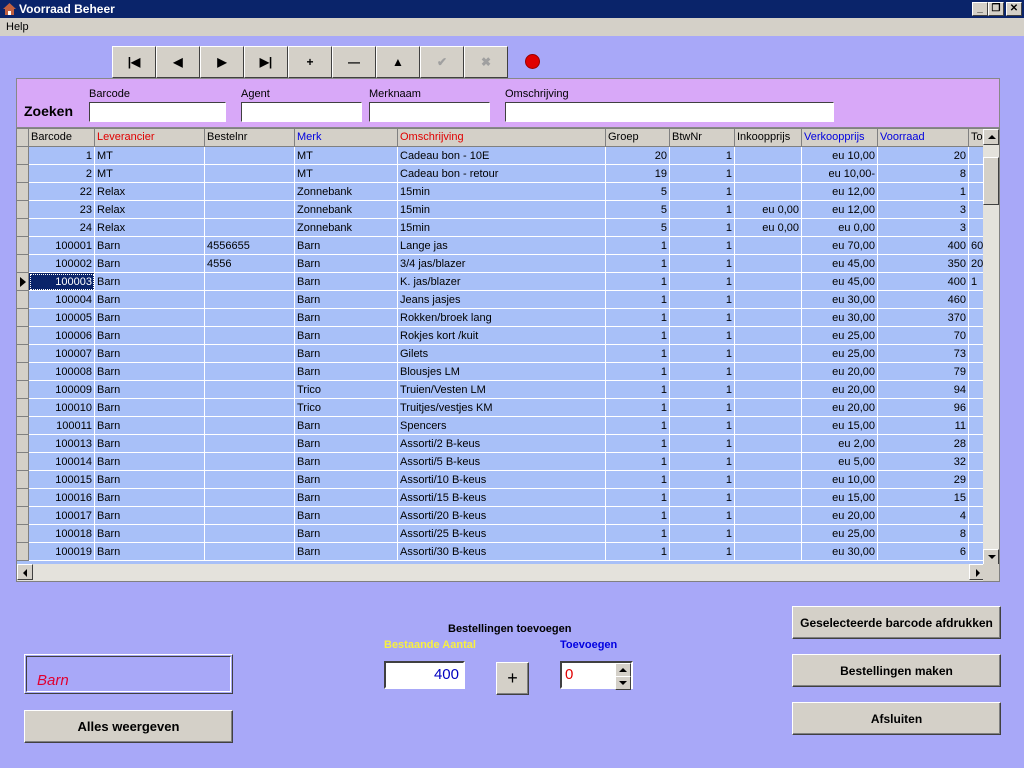 The image size is (1024, 768). I want to click on scroll-thumb, so click(991, 181).